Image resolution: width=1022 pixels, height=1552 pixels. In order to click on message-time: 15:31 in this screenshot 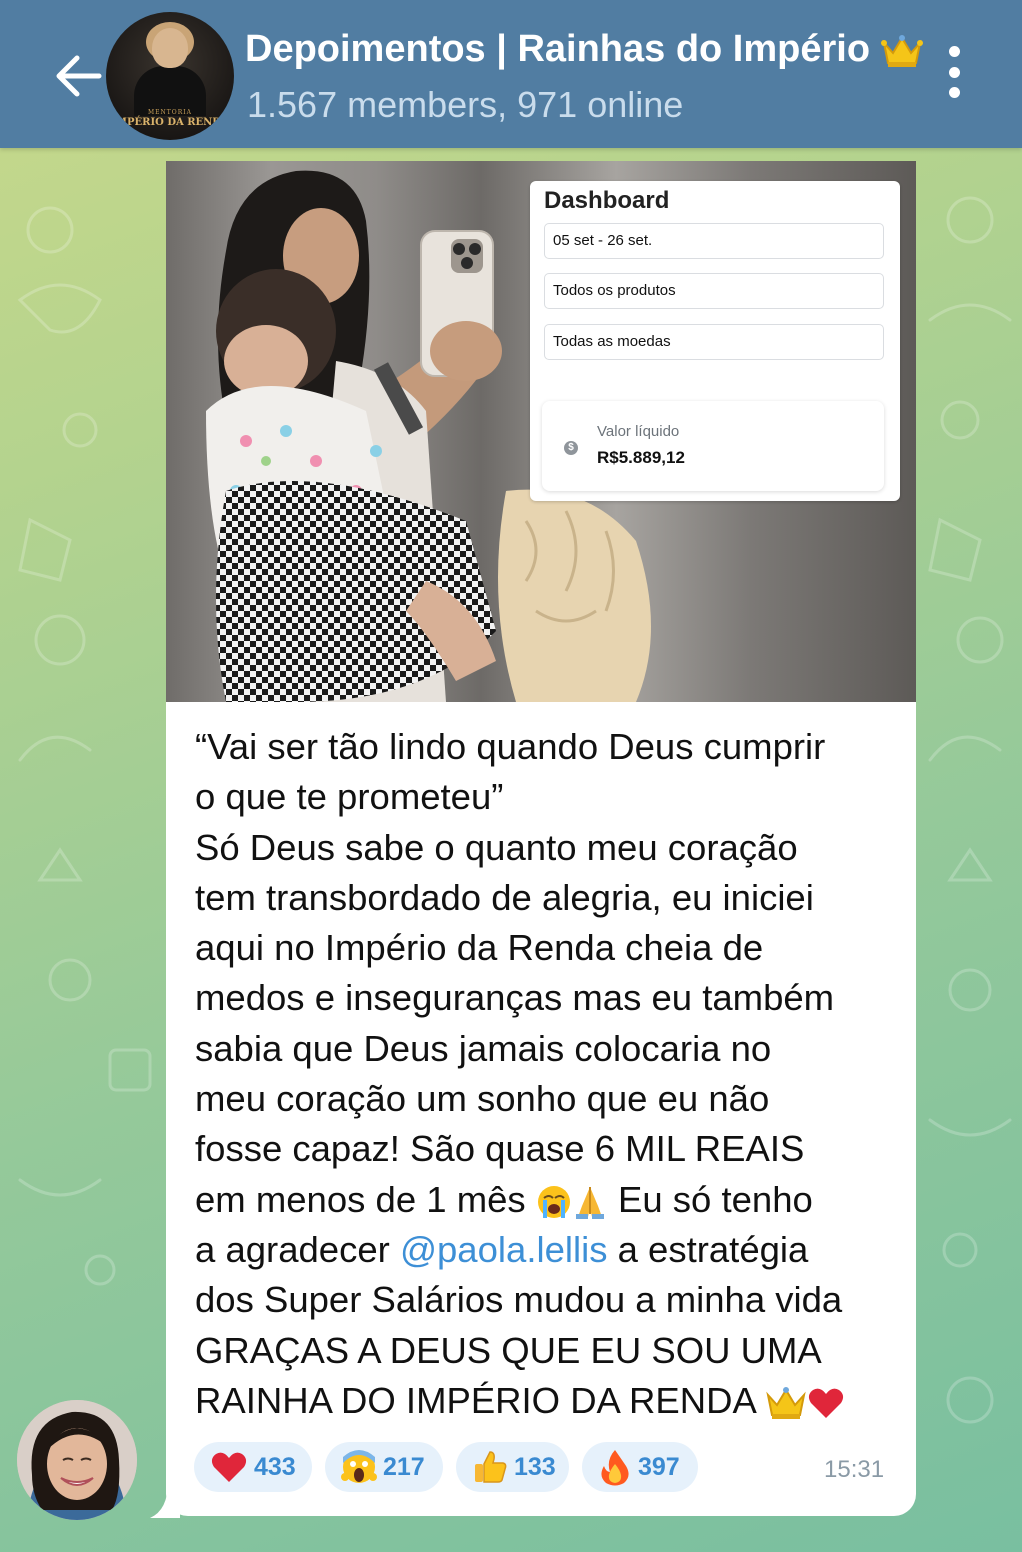, I will do `click(854, 1469)`.